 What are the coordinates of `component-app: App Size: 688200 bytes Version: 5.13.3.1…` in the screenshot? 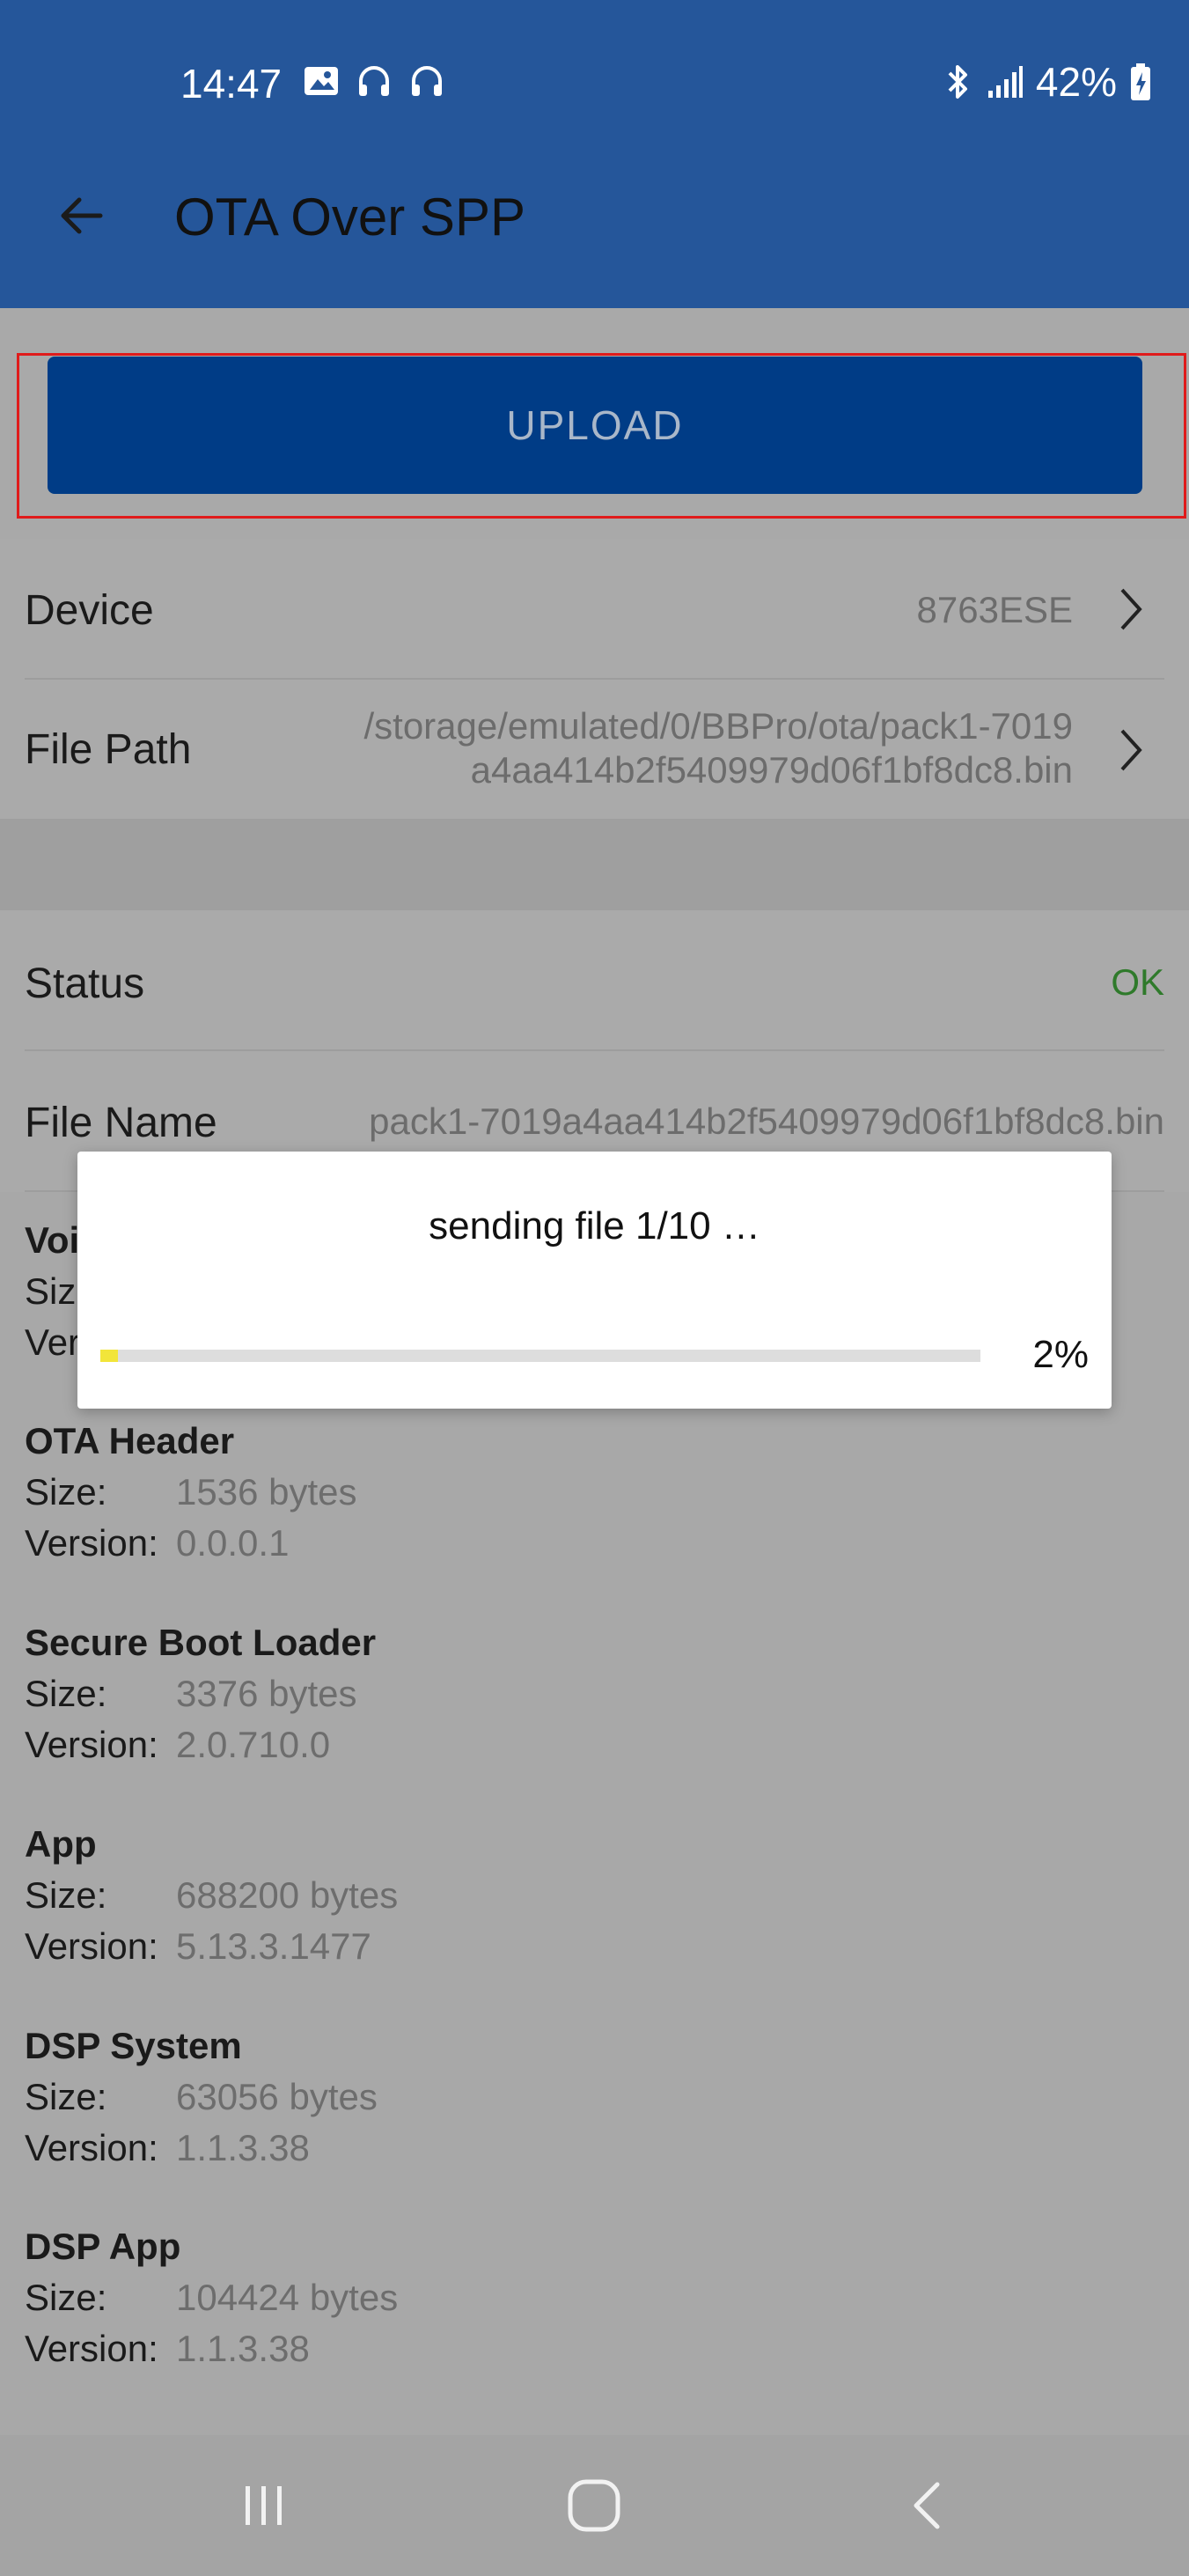 It's located at (593, 1896).